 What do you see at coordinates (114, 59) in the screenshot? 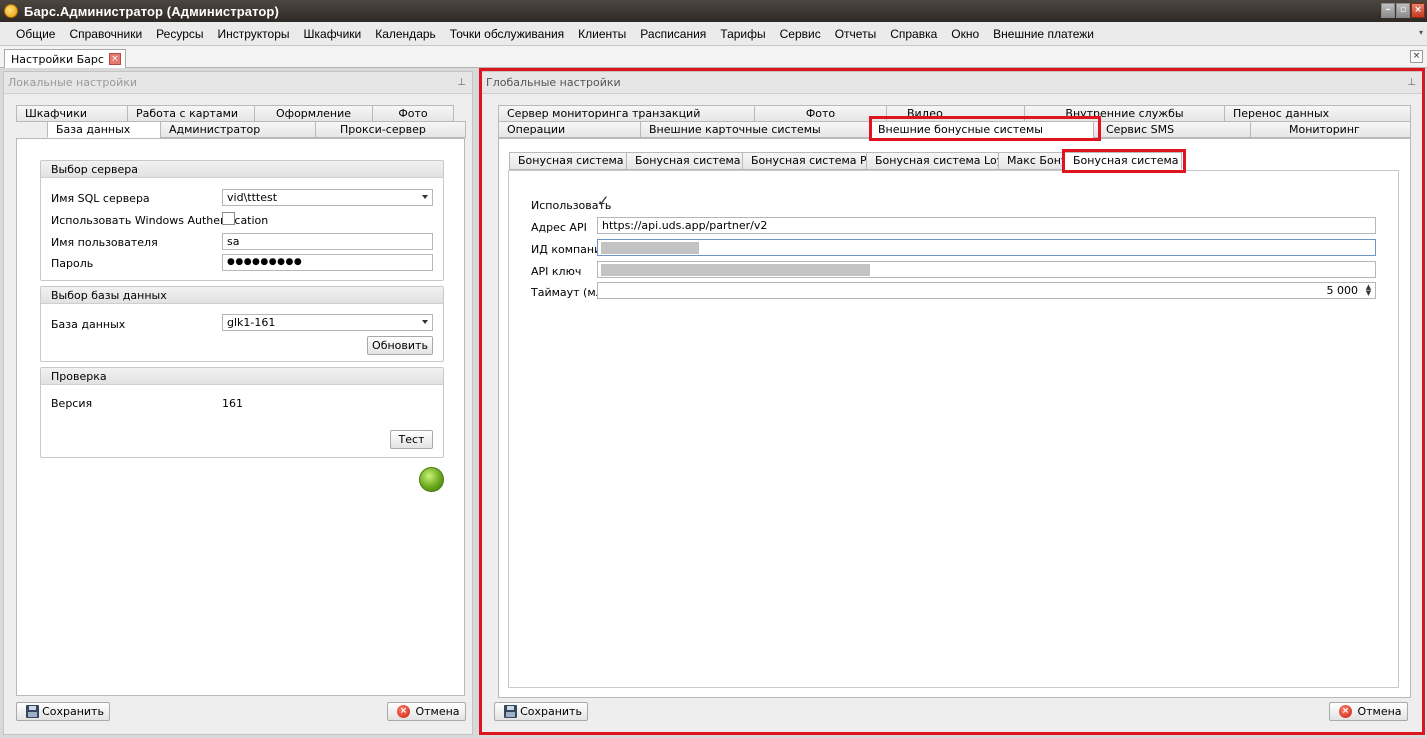
I see `doc-tab-close-icon: ×` at bounding box center [114, 59].